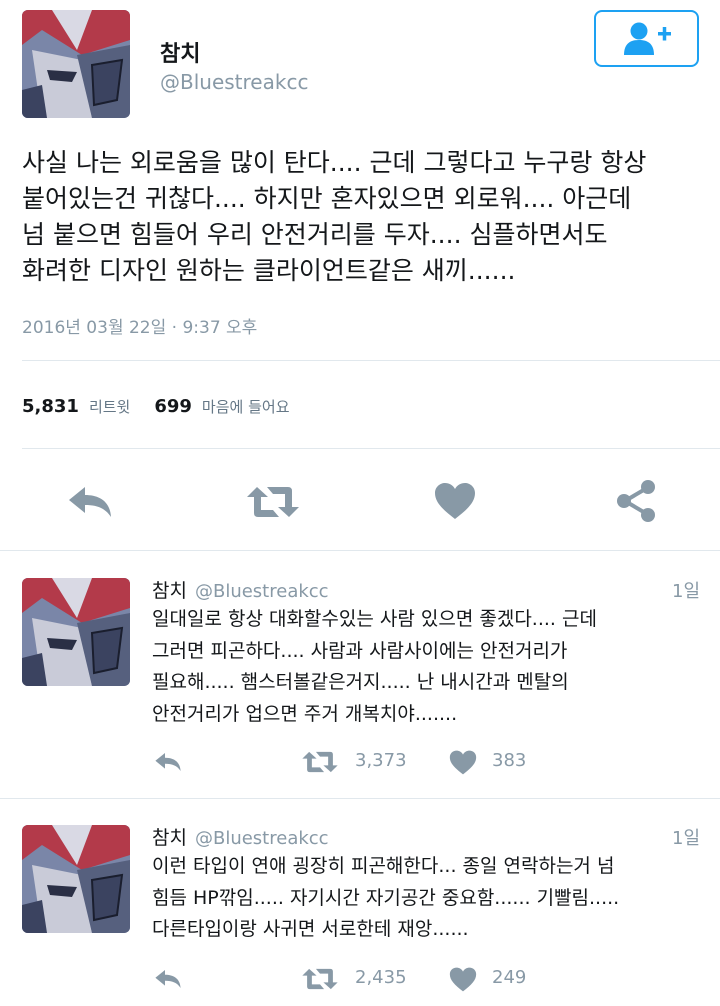 The height and width of the screenshot is (1006, 720). Describe the element at coordinates (381, 977) in the screenshot. I see `reply-retweet-count: 2,435` at that location.